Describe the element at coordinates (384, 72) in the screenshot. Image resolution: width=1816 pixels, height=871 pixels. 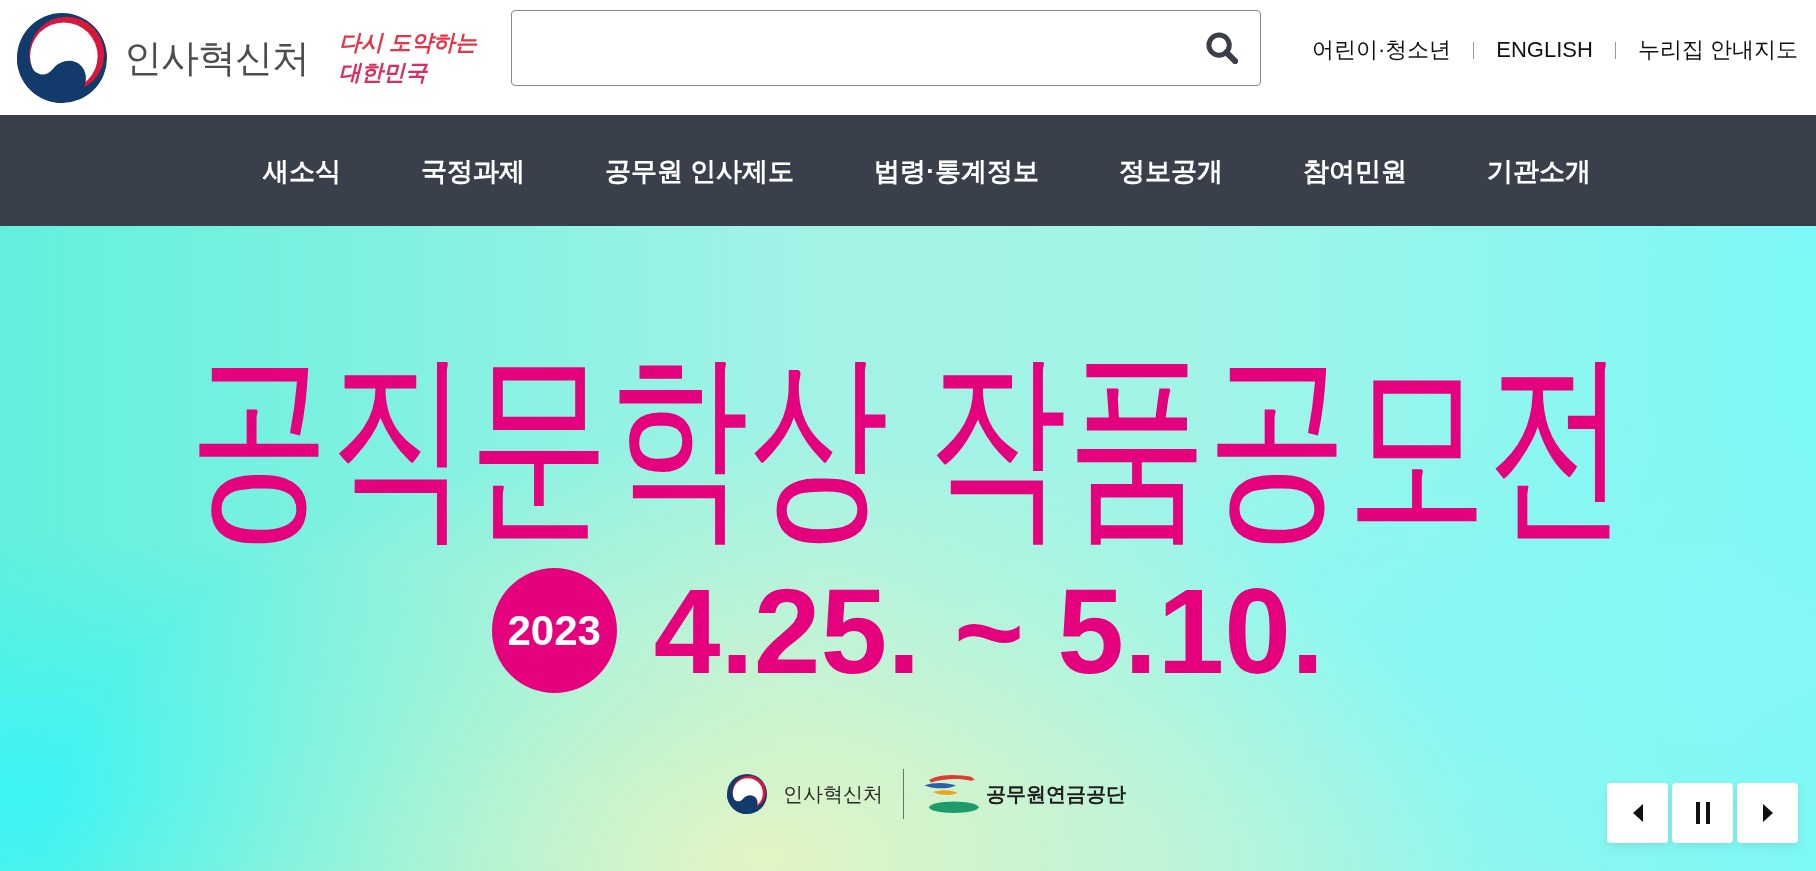
I see `slogan-text: 대한민국` at that location.